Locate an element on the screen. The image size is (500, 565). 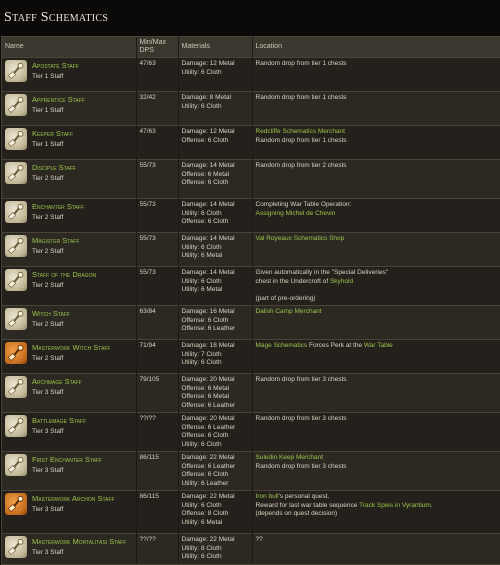
name-cell: First Enchanter Staff Tier 3 Staff is located at coordinates (69, 471).